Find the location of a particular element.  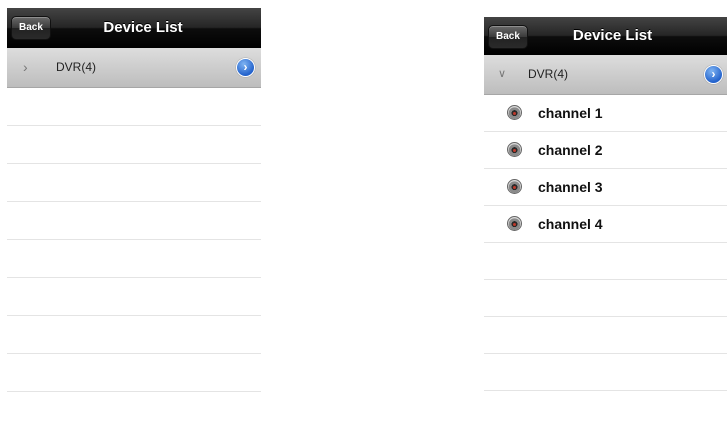

chevron-down-icon: ∨ is located at coordinates (502, 74).